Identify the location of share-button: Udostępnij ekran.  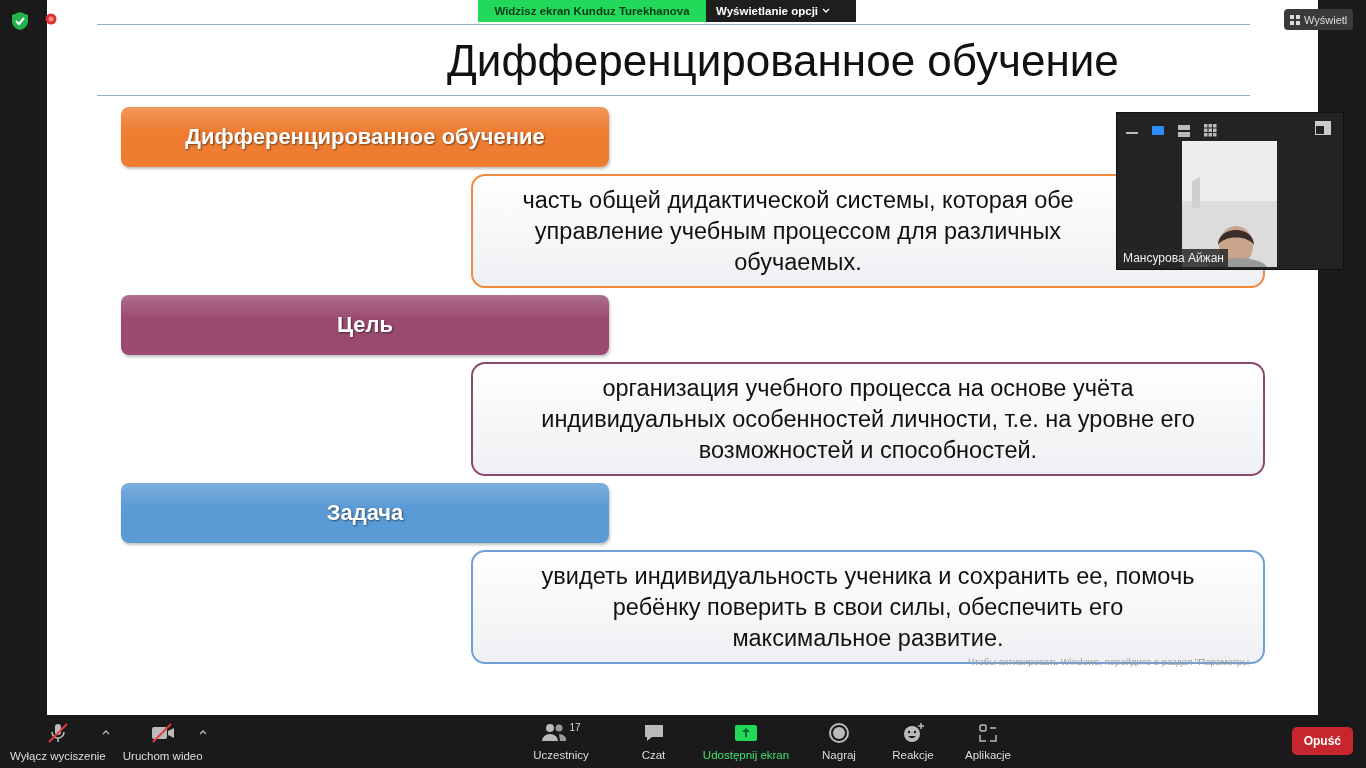
(746, 741).